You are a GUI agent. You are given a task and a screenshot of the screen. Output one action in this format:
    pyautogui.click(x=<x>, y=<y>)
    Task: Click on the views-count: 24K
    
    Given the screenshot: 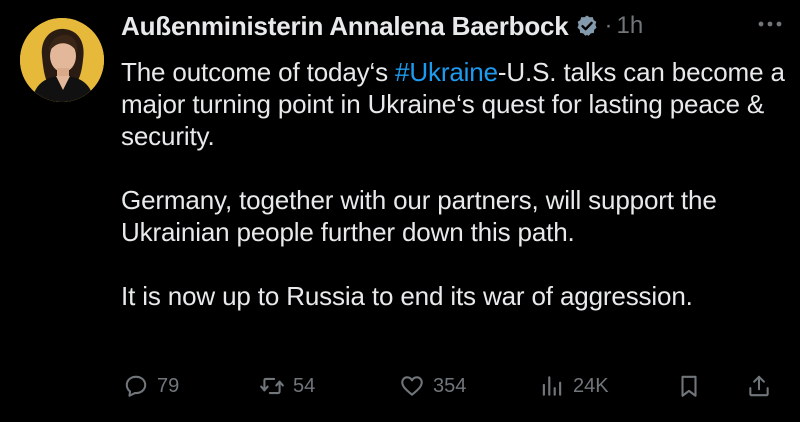 What is the action you would take?
    pyautogui.click(x=591, y=385)
    